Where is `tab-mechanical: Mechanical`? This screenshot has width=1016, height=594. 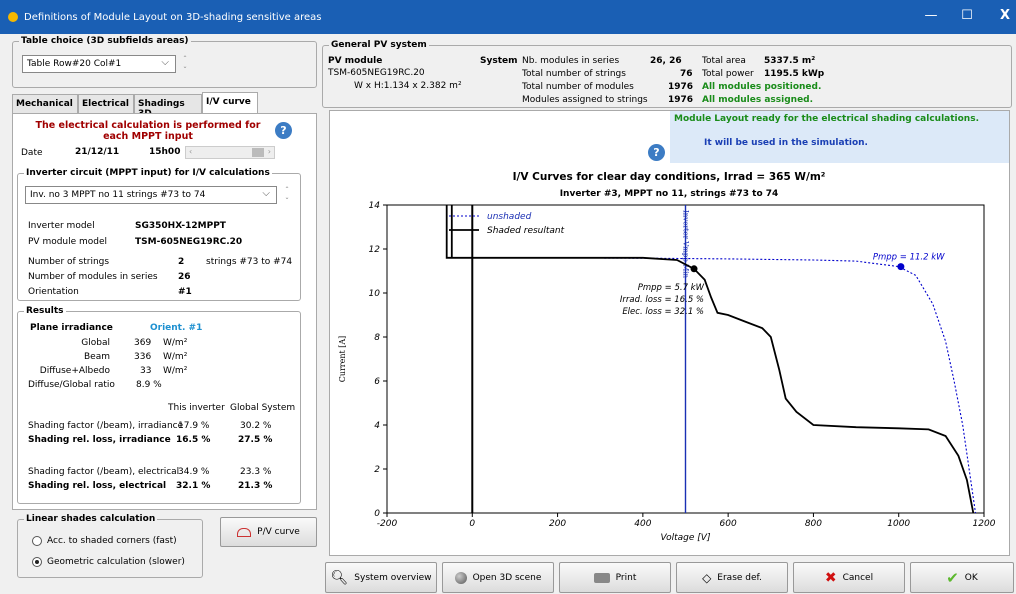 tab-mechanical: Mechanical is located at coordinates (45, 103).